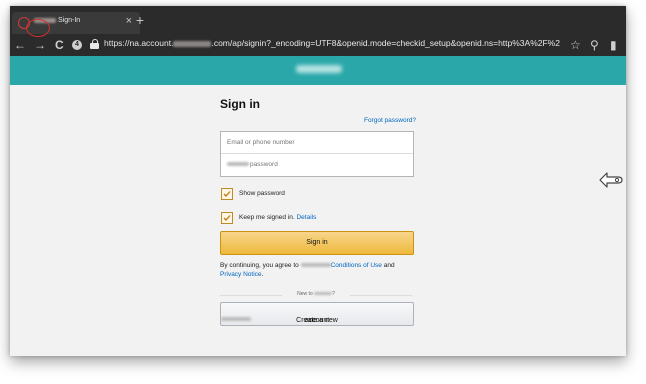 The image size is (646, 384). I want to click on hand-pointer-icon, so click(611, 180).